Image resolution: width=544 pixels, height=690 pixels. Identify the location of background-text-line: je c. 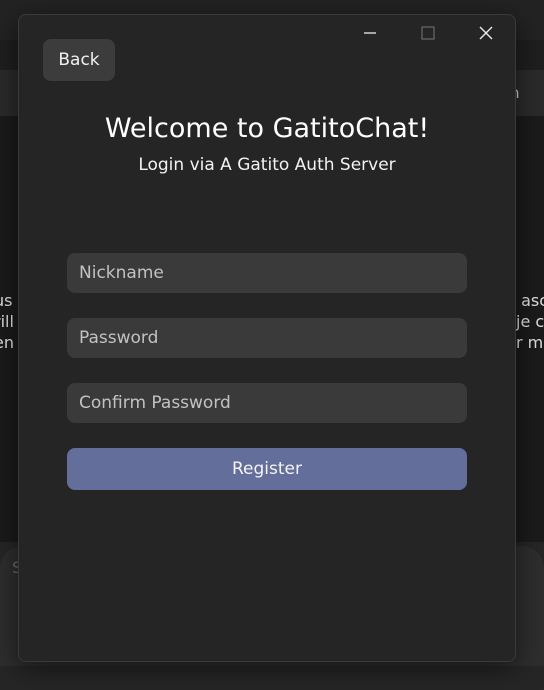
(530, 321).